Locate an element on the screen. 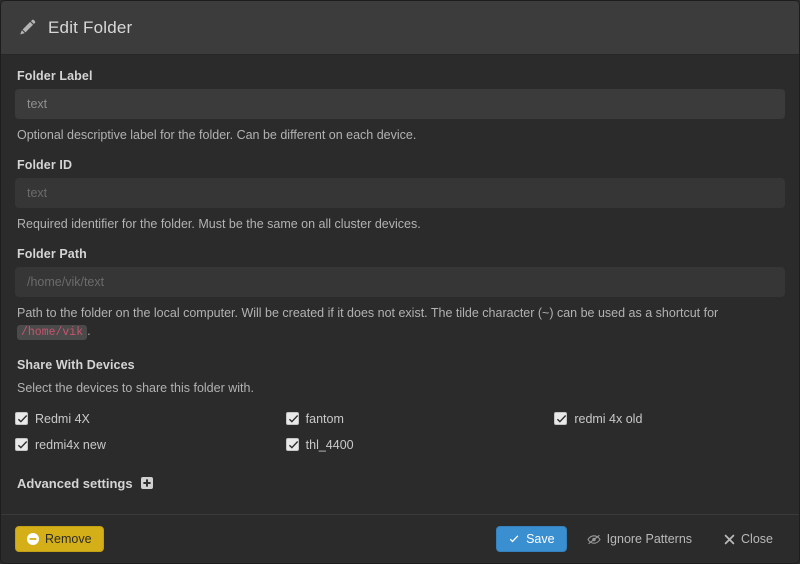 The image size is (800, 564). ignore-patterns-button-label: Ignore Patterns is located at coordinates (649, 538).